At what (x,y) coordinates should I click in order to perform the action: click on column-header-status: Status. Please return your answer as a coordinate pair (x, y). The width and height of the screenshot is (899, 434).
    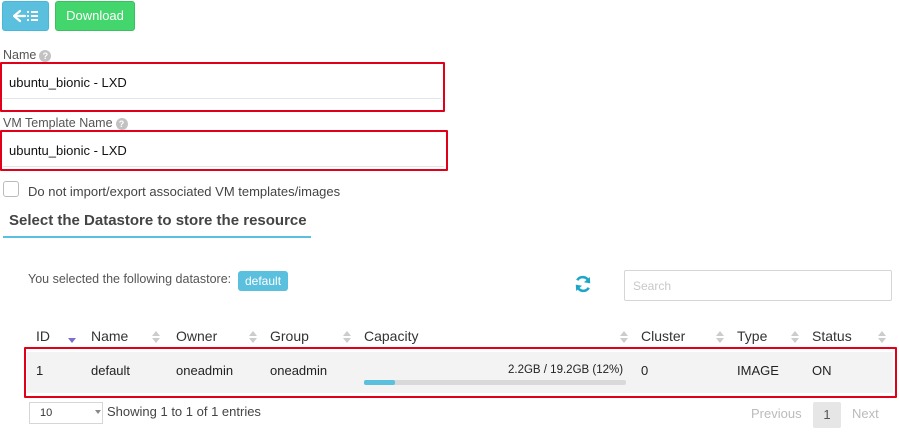
    Looking at the image, I should click on (832, 337).